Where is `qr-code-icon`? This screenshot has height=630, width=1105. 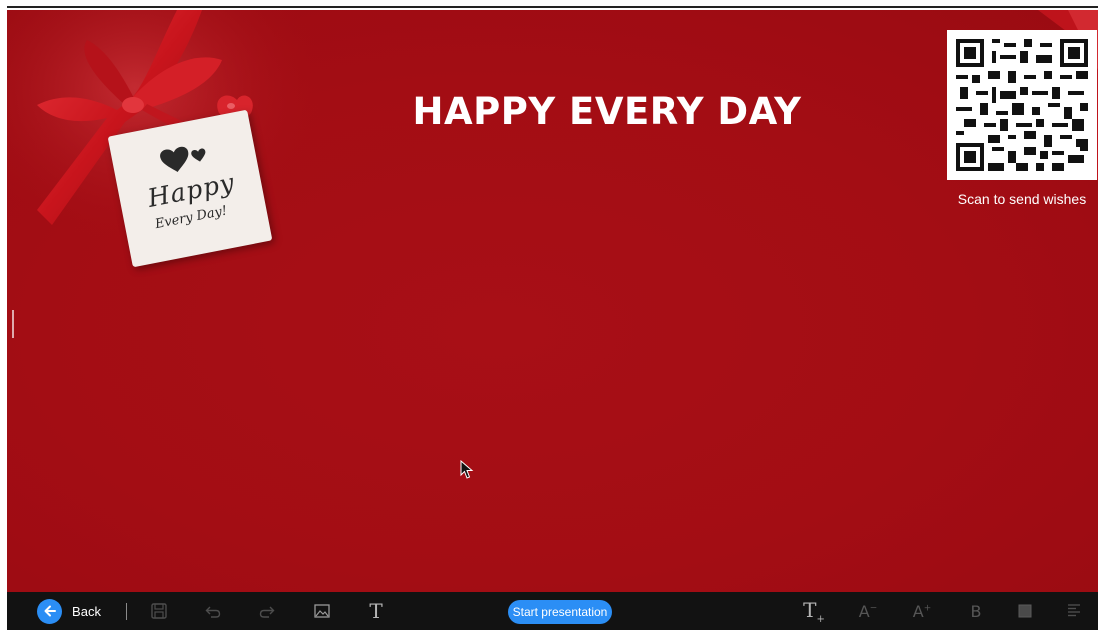 qr-code-icon is located at coordinates (1022, 105).